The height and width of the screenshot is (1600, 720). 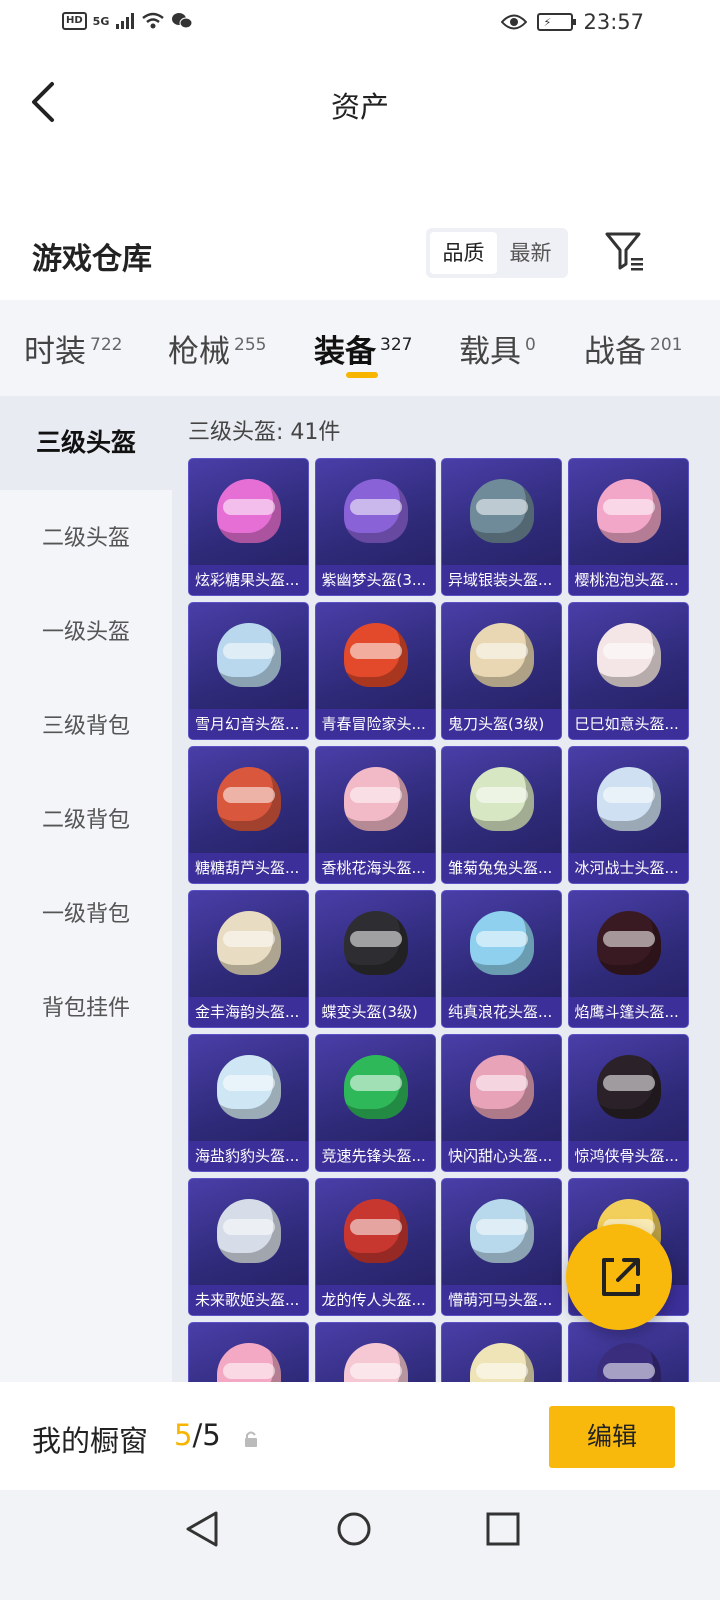 I want to click on showcase-label: 我的橱窗, so click(x=90, y=1441).